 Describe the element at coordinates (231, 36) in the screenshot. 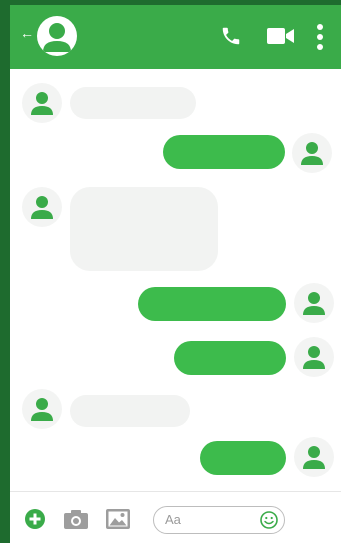

I see `phone-icon` at that location.